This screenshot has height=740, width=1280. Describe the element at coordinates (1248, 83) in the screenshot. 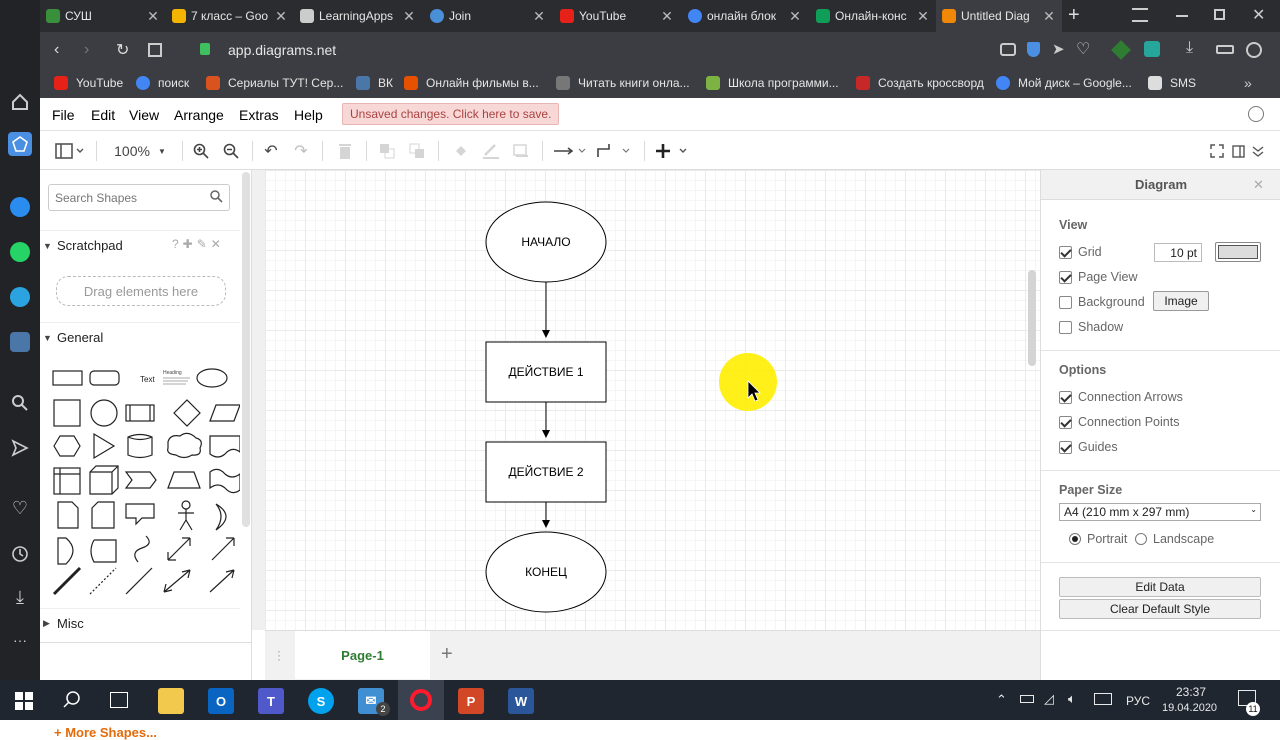

I see `more-bookmarks-icon: »` at that location.